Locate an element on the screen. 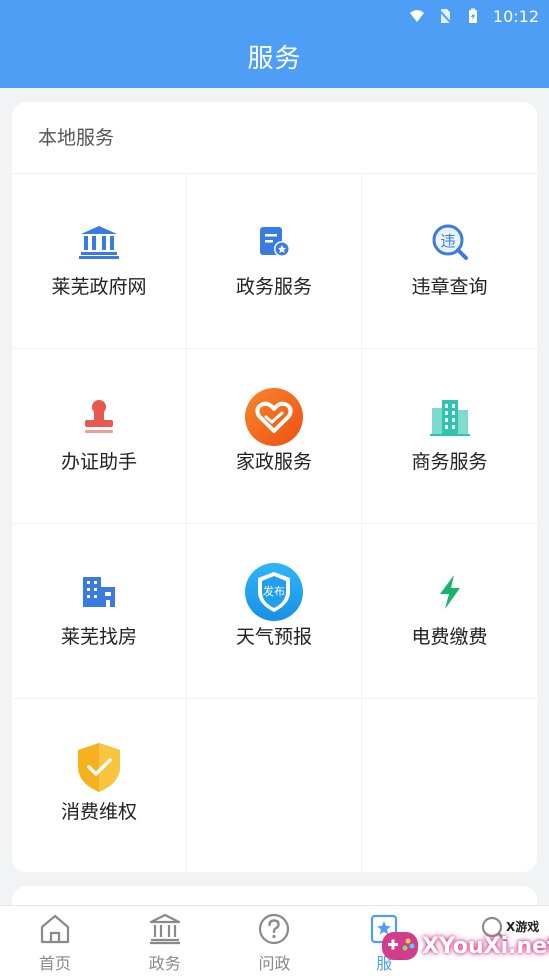 The image size is (549, 976). service-business: 商务服务 is located at coordinates (449, 436).